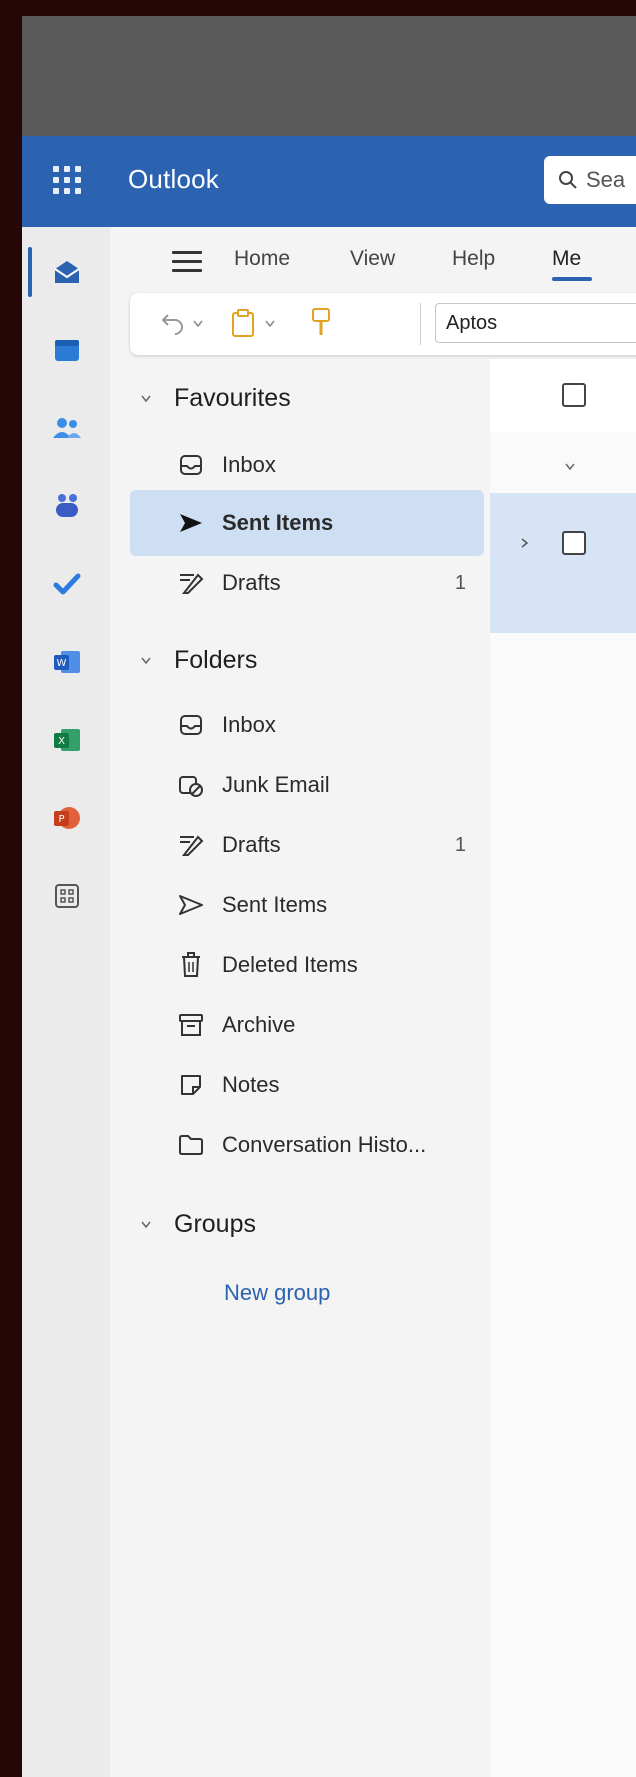 Image resolution: width=636 pixels, height=1777 pixels. Describe the element at coordinates (174, 179) in the screenshot. I see `app-title: Outlook` at that location.